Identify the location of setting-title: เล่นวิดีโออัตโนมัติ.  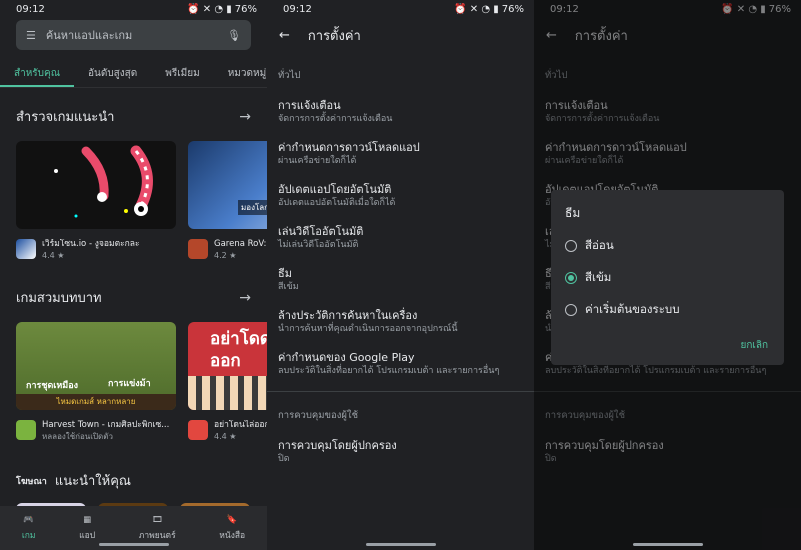
(321, 231).